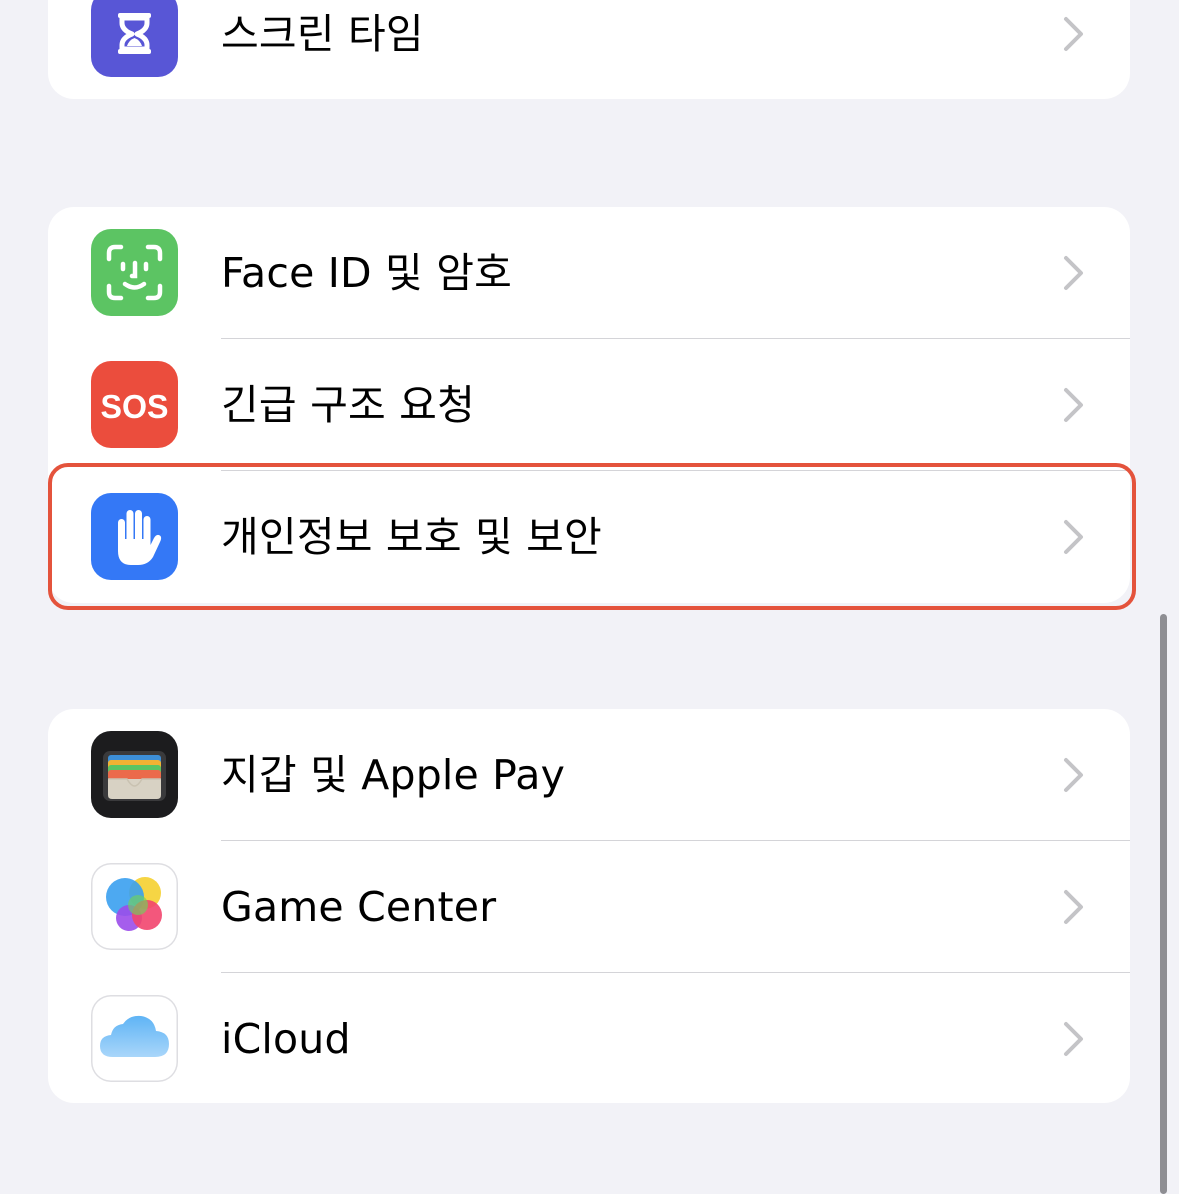  I want to click on hourglass-icon, so click(134, 38).